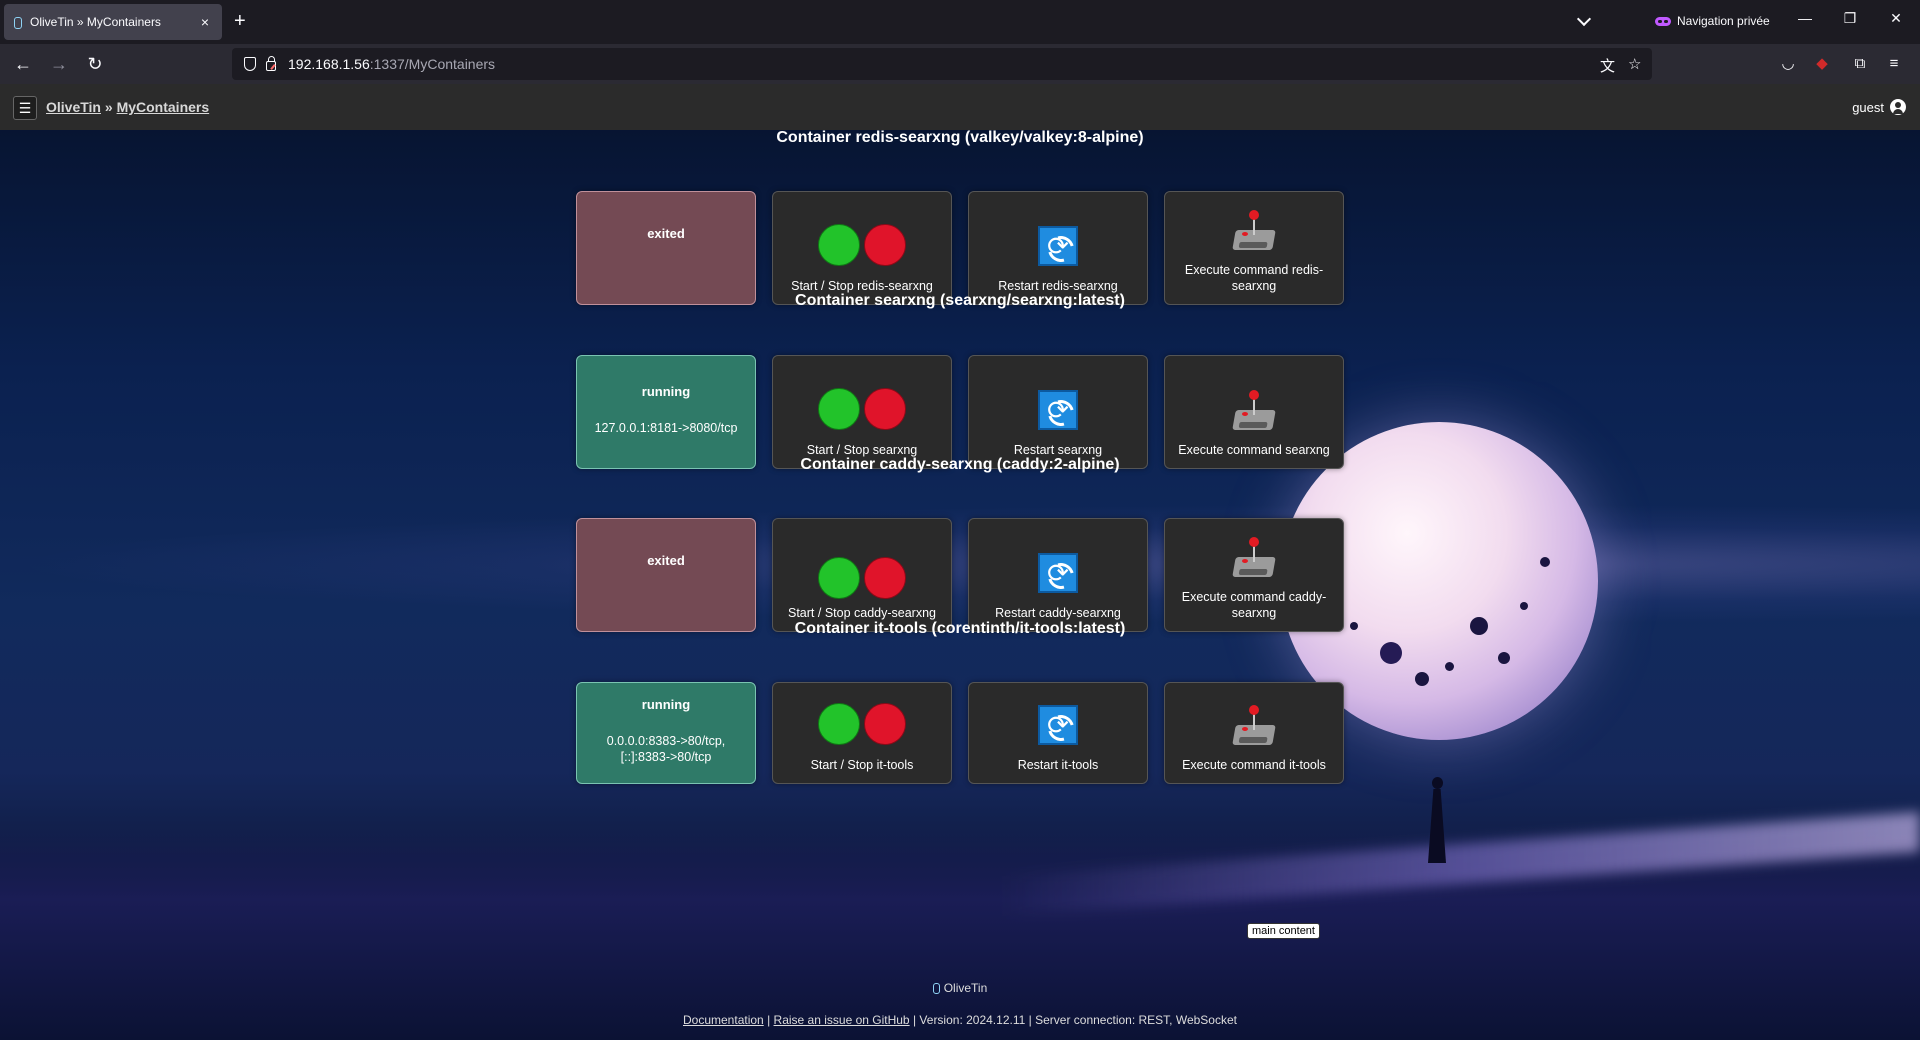 This screenshot has height=1040, width=1920. I want to click on execute-command-button: Execute command redis-searxng, so click(1254, 248).